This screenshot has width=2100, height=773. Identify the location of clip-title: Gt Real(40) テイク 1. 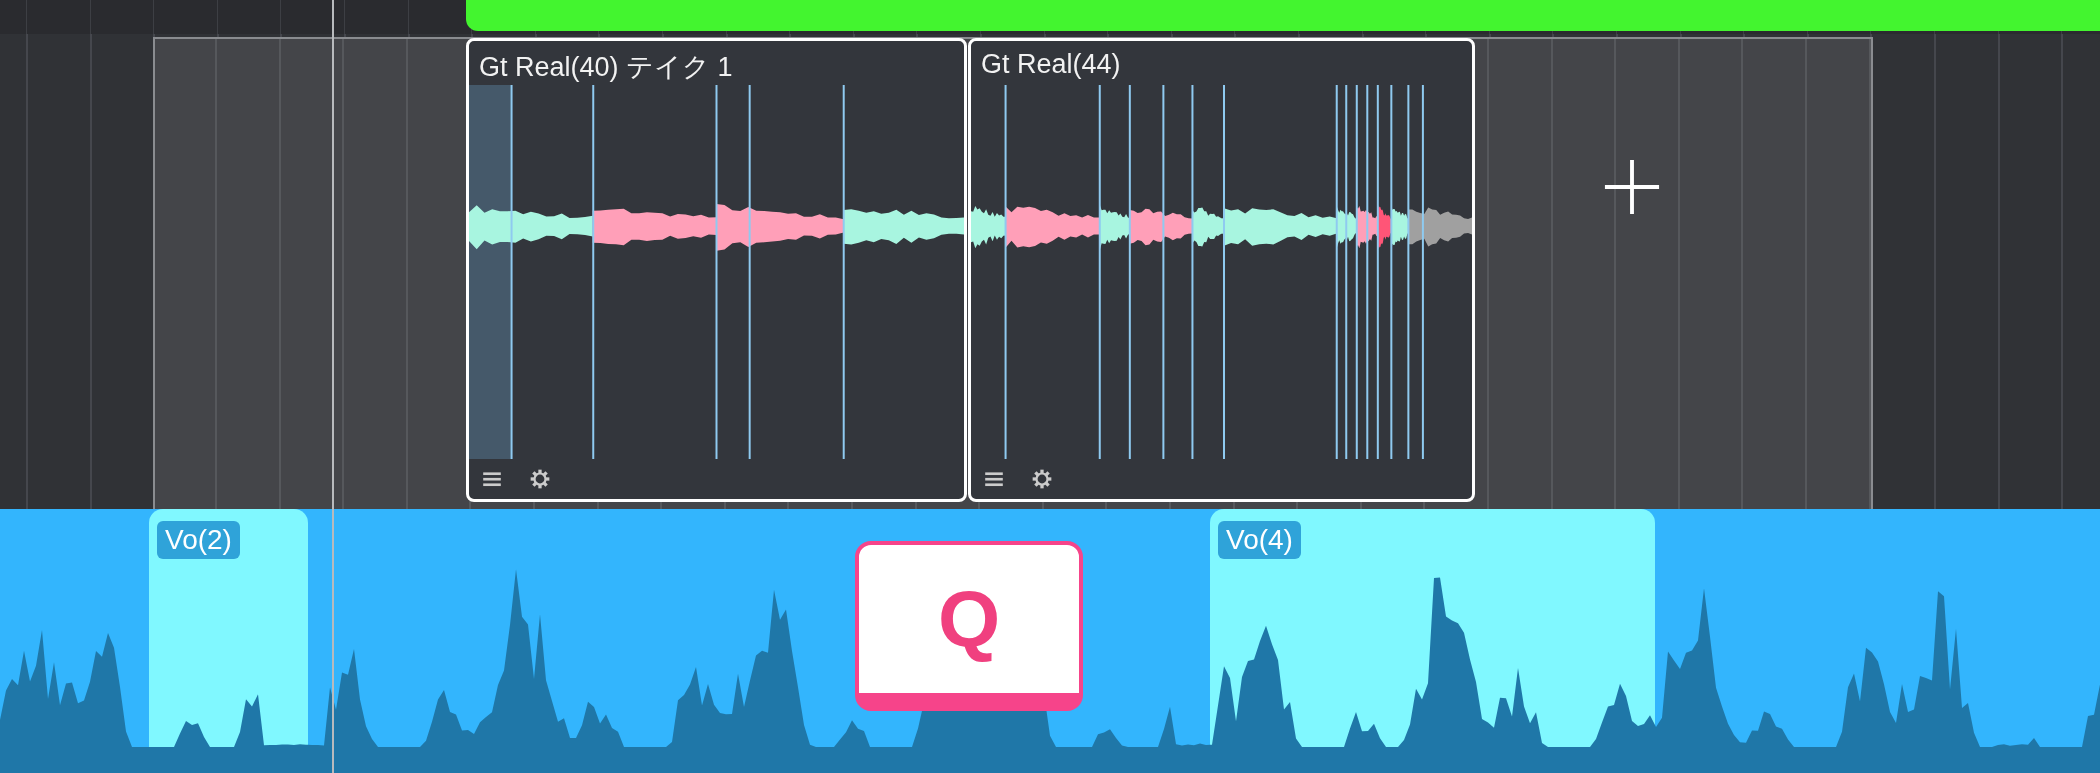
(606, 67).